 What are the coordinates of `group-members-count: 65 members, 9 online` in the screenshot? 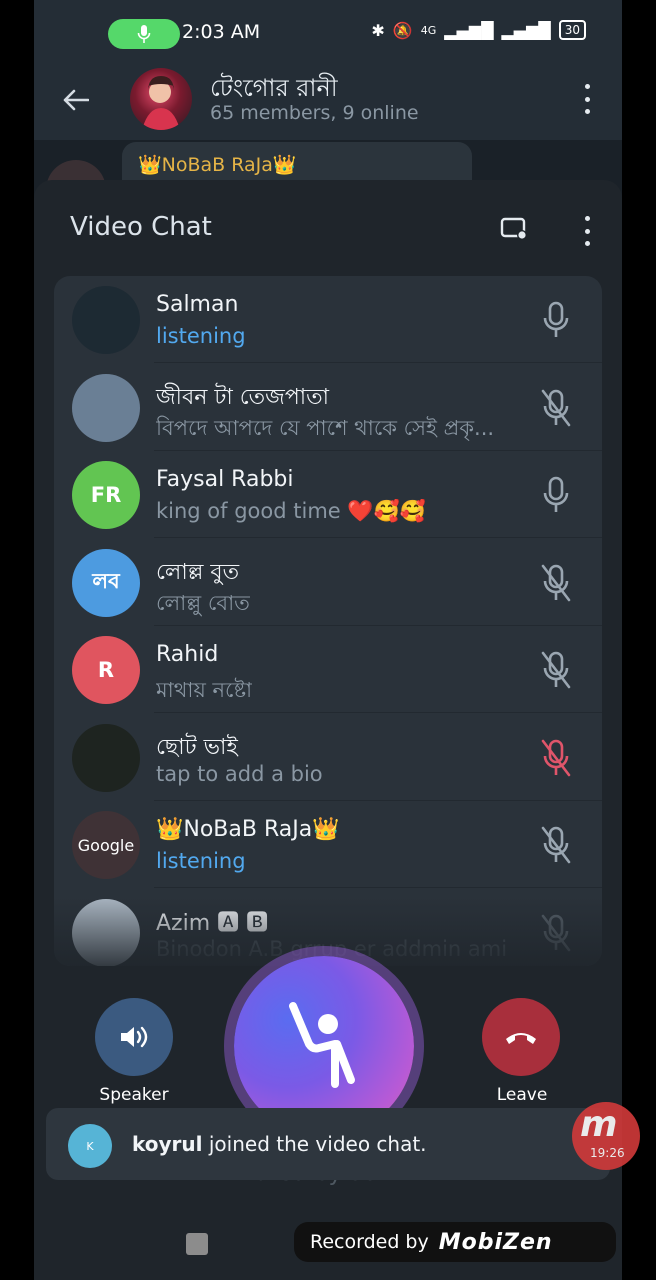 It's located at (314, 113).